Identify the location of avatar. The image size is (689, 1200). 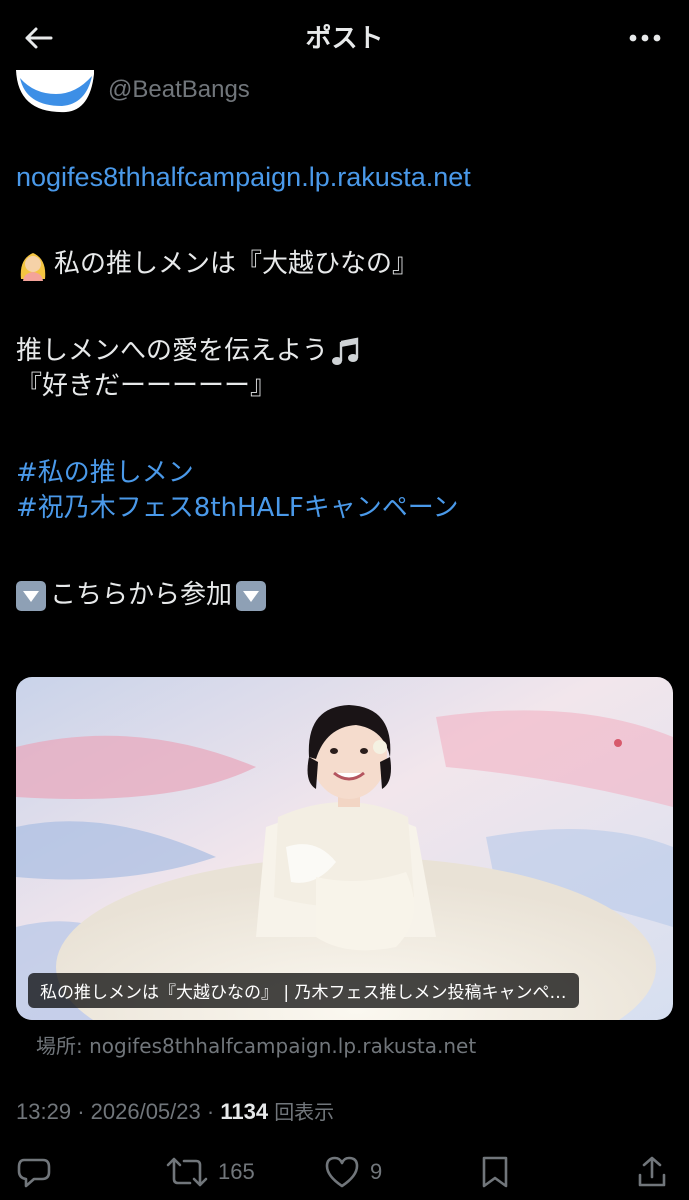
(55, 77).